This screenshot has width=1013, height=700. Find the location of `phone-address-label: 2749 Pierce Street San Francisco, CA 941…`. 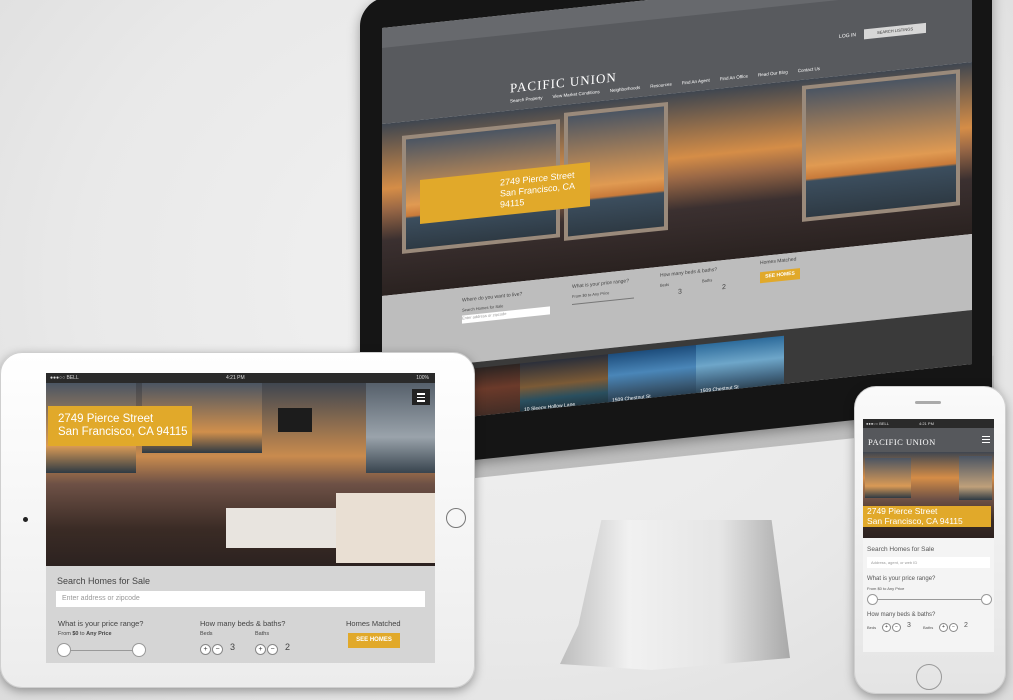

phone-address-label: 2749 Pierce Street San Francisco, CA 941… is located at coordinates (927, 516).